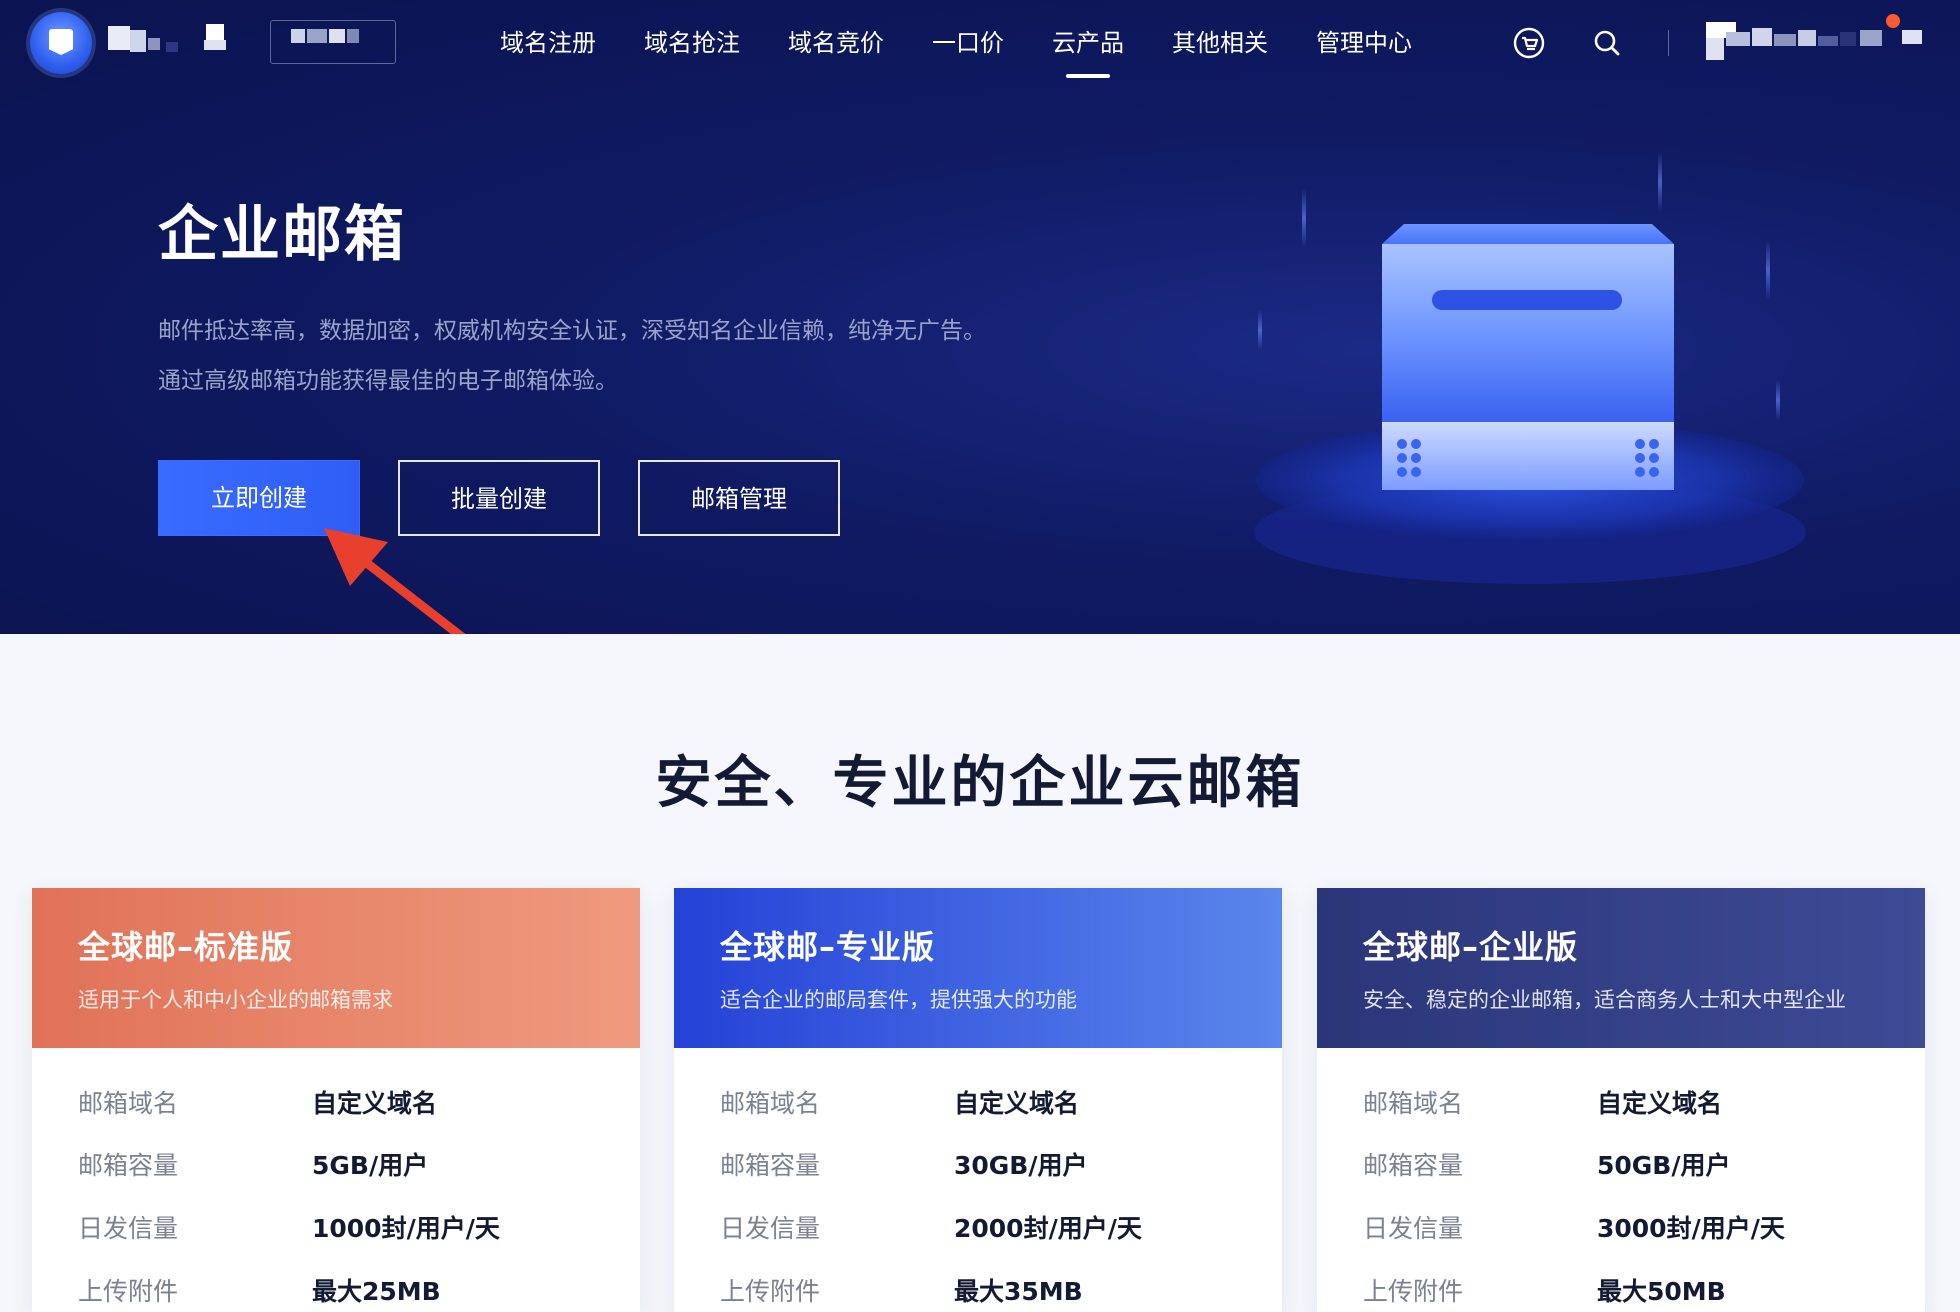 This screenshot has height=1312, width=1960. What do you see at coordinates (1661, 1291) in the screenshot?
I see `spec-value: 最大50MB` at bounding box center [1661, 1291].